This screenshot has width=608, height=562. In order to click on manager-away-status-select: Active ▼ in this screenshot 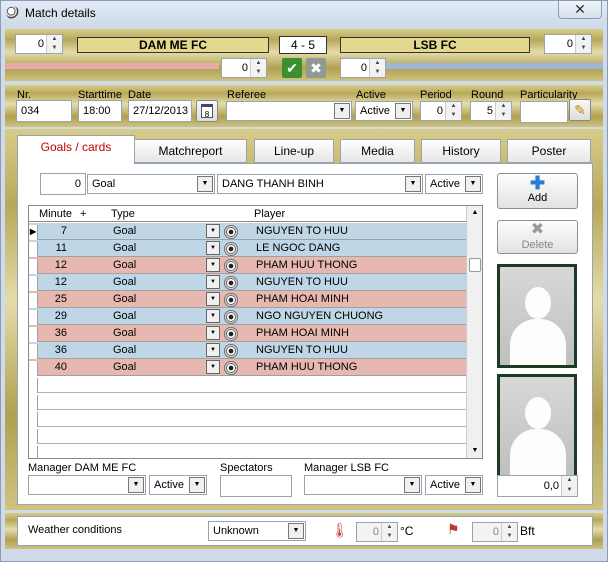, I will do `click(454, 485)`.